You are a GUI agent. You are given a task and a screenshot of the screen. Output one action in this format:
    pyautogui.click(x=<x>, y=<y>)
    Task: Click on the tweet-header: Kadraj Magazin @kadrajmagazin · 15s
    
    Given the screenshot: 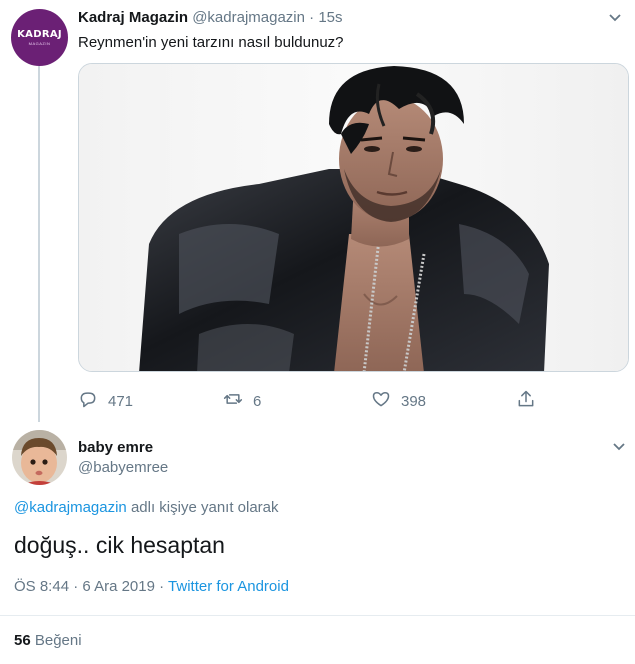 What is the action you would take?
    pyautogui.click(x=210, y=17)
    